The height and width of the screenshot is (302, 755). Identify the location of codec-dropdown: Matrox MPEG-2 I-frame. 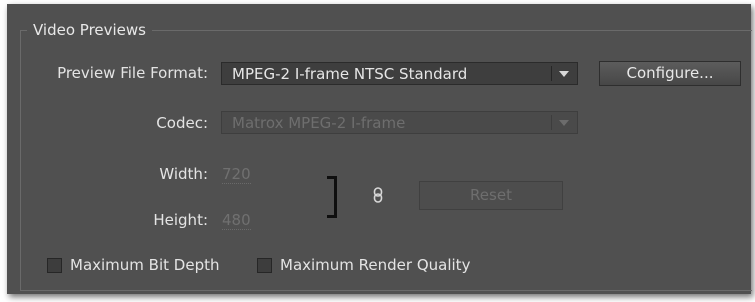
(399, 122).